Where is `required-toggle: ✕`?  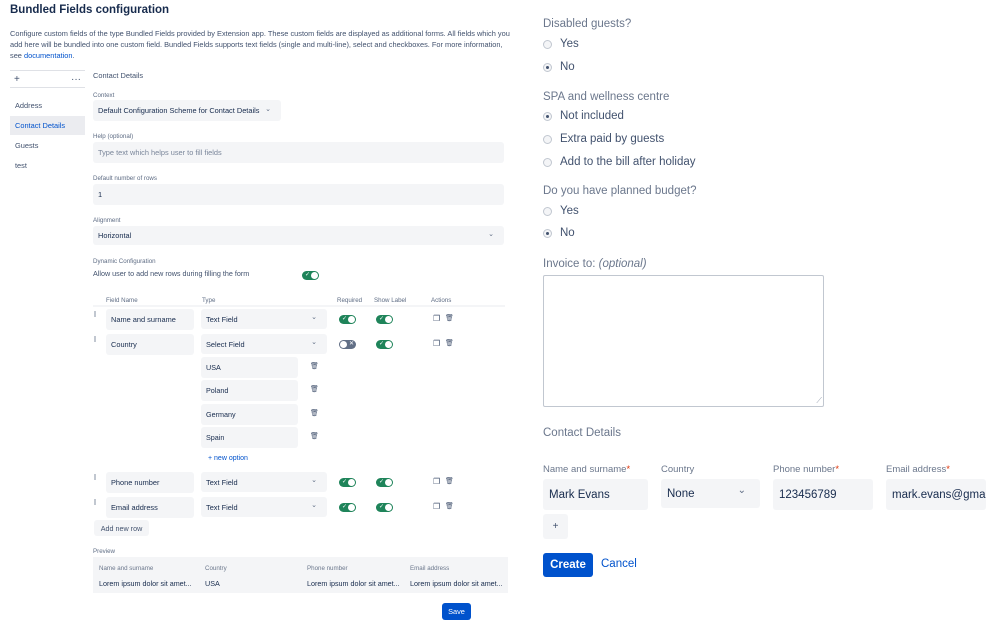 required-toggle: ✕ is located at coordinates (347, 344).